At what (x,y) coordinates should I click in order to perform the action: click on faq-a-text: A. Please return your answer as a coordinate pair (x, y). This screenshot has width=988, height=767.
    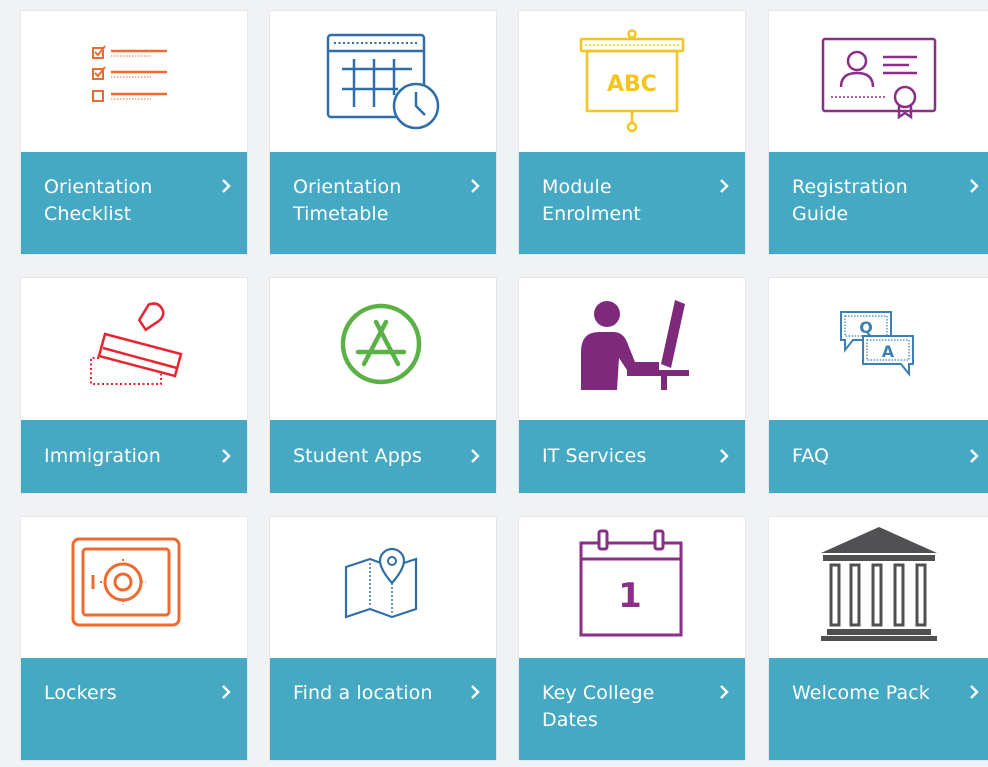
    Looking at the image, I should click on (888, 351).